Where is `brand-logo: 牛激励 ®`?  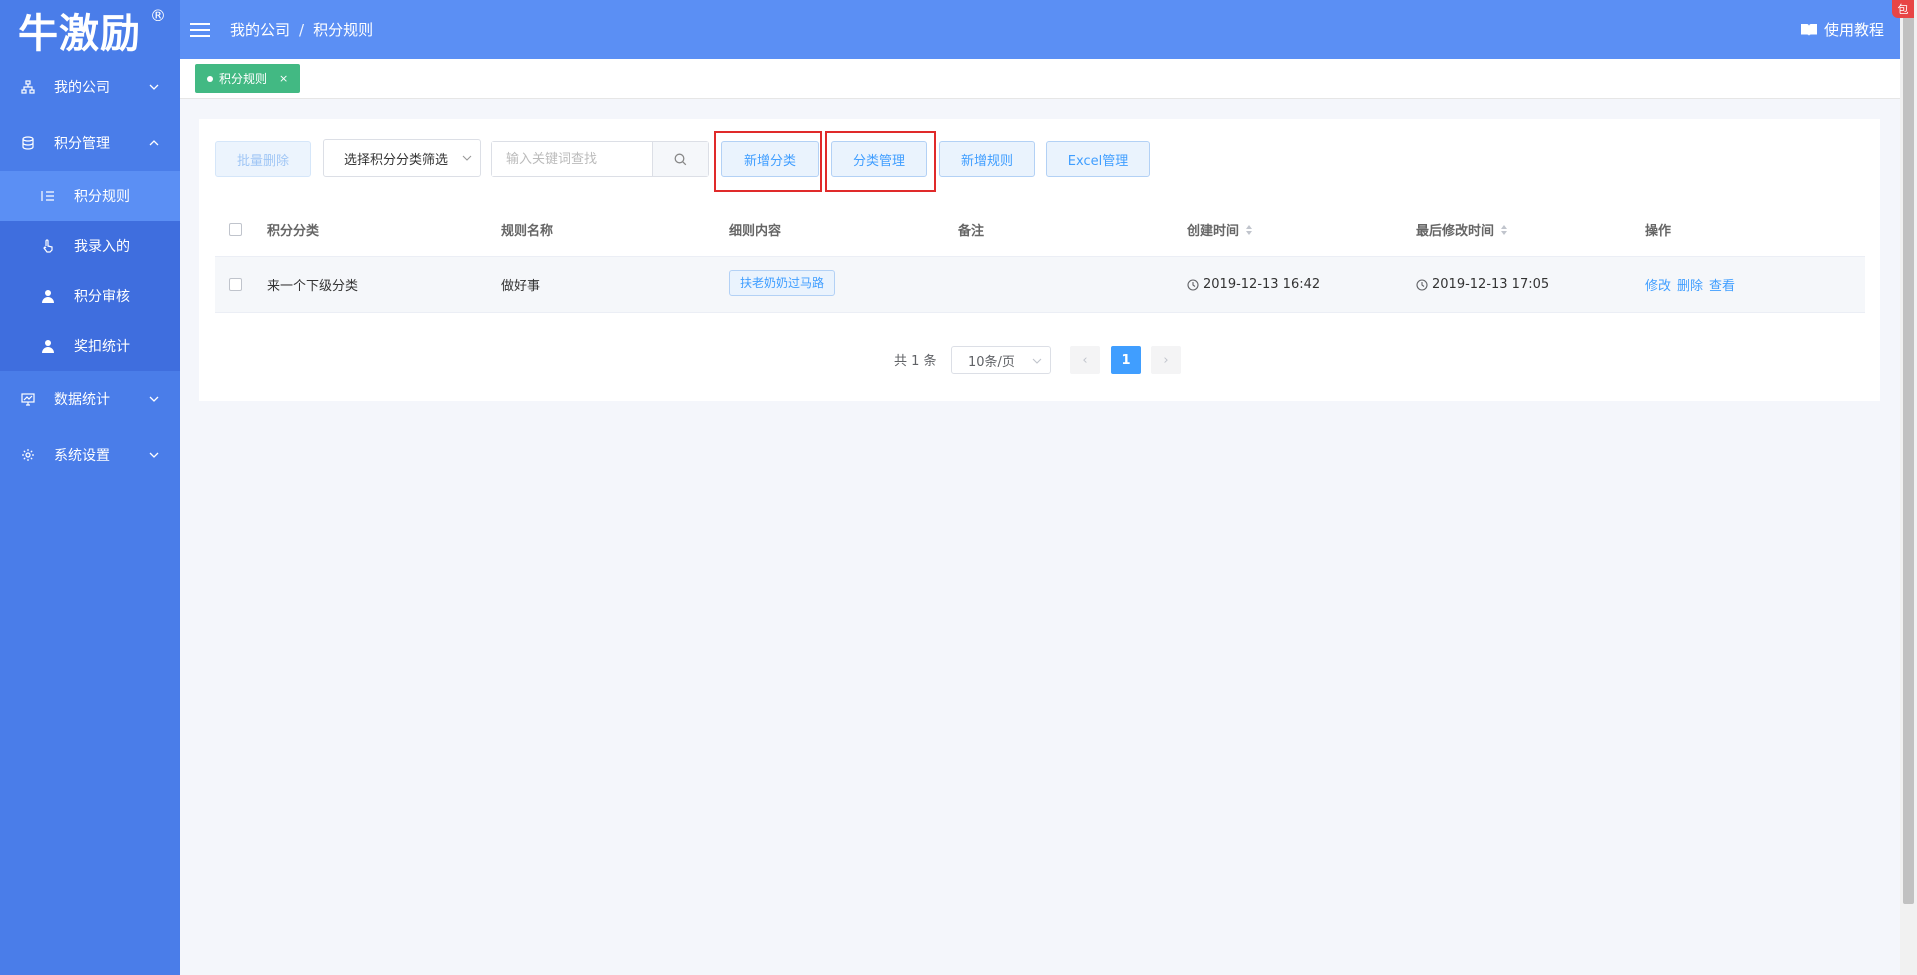
brand-logo: 牛激励 ® is located at coordinates (90, 29).